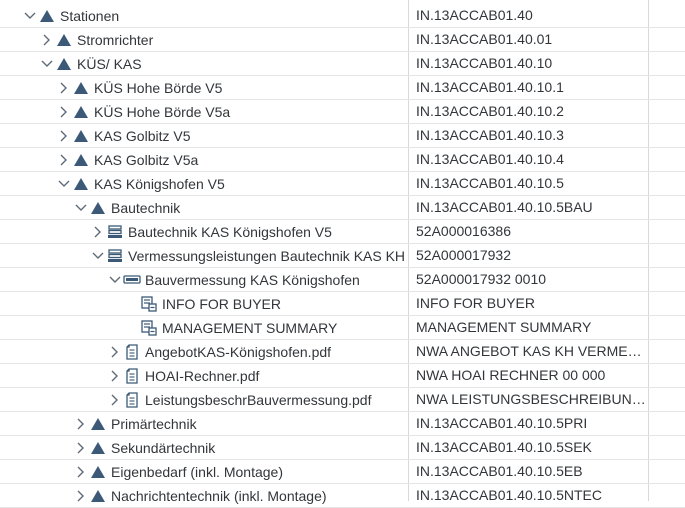  What do you see at coordinates (204, 423) in the screenshot?
I see `tree-node-cell: Primärtechnik` at bounding box center [204, 423].